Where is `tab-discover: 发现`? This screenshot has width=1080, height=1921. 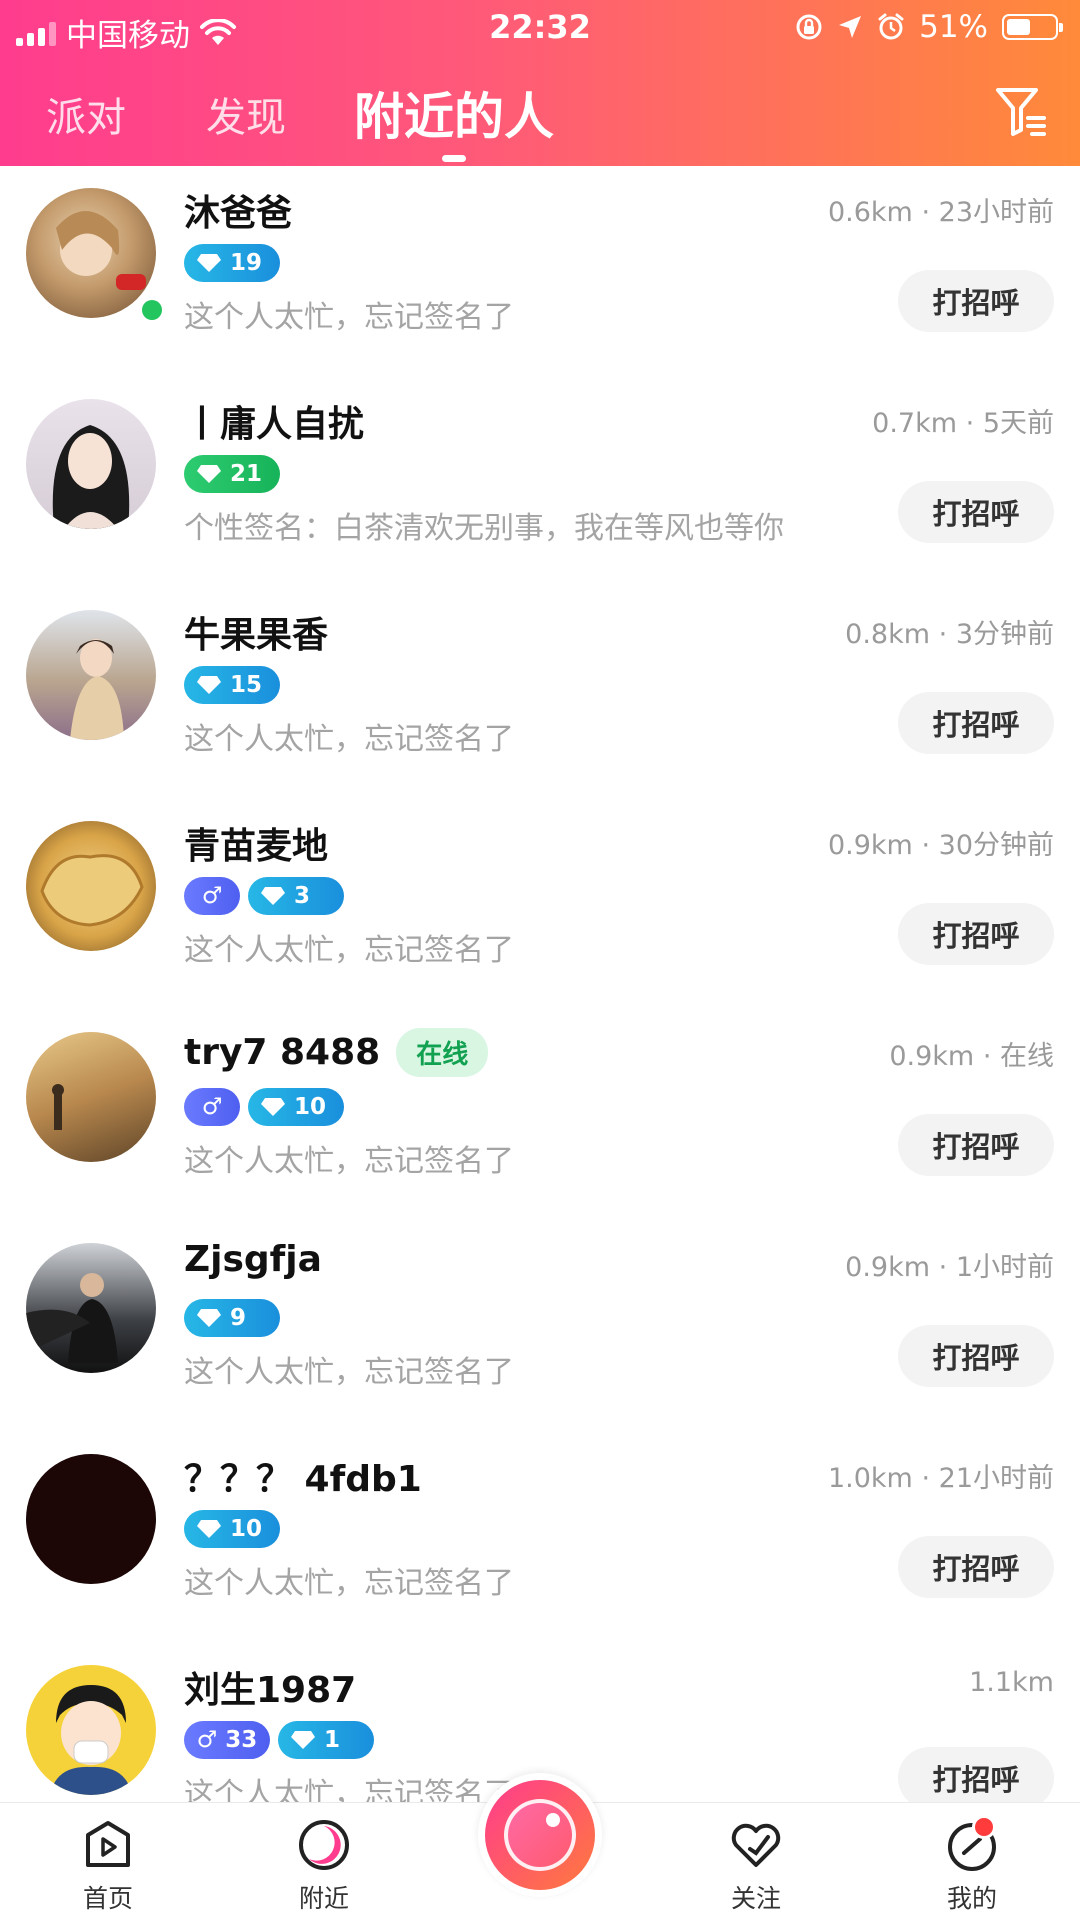
tab-discover: 发现 is located at coordinates (246, 118).